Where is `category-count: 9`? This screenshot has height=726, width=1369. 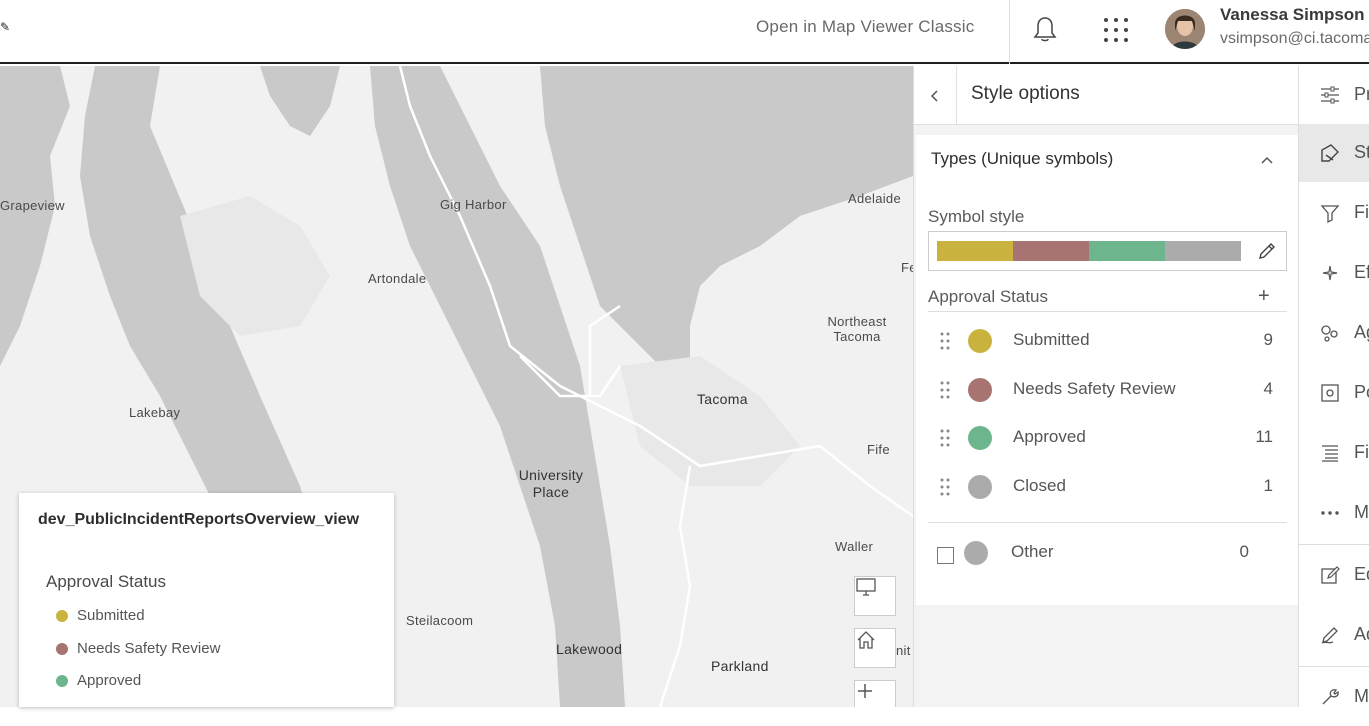
category-count: 9 is located at coordinates (1268, 339).